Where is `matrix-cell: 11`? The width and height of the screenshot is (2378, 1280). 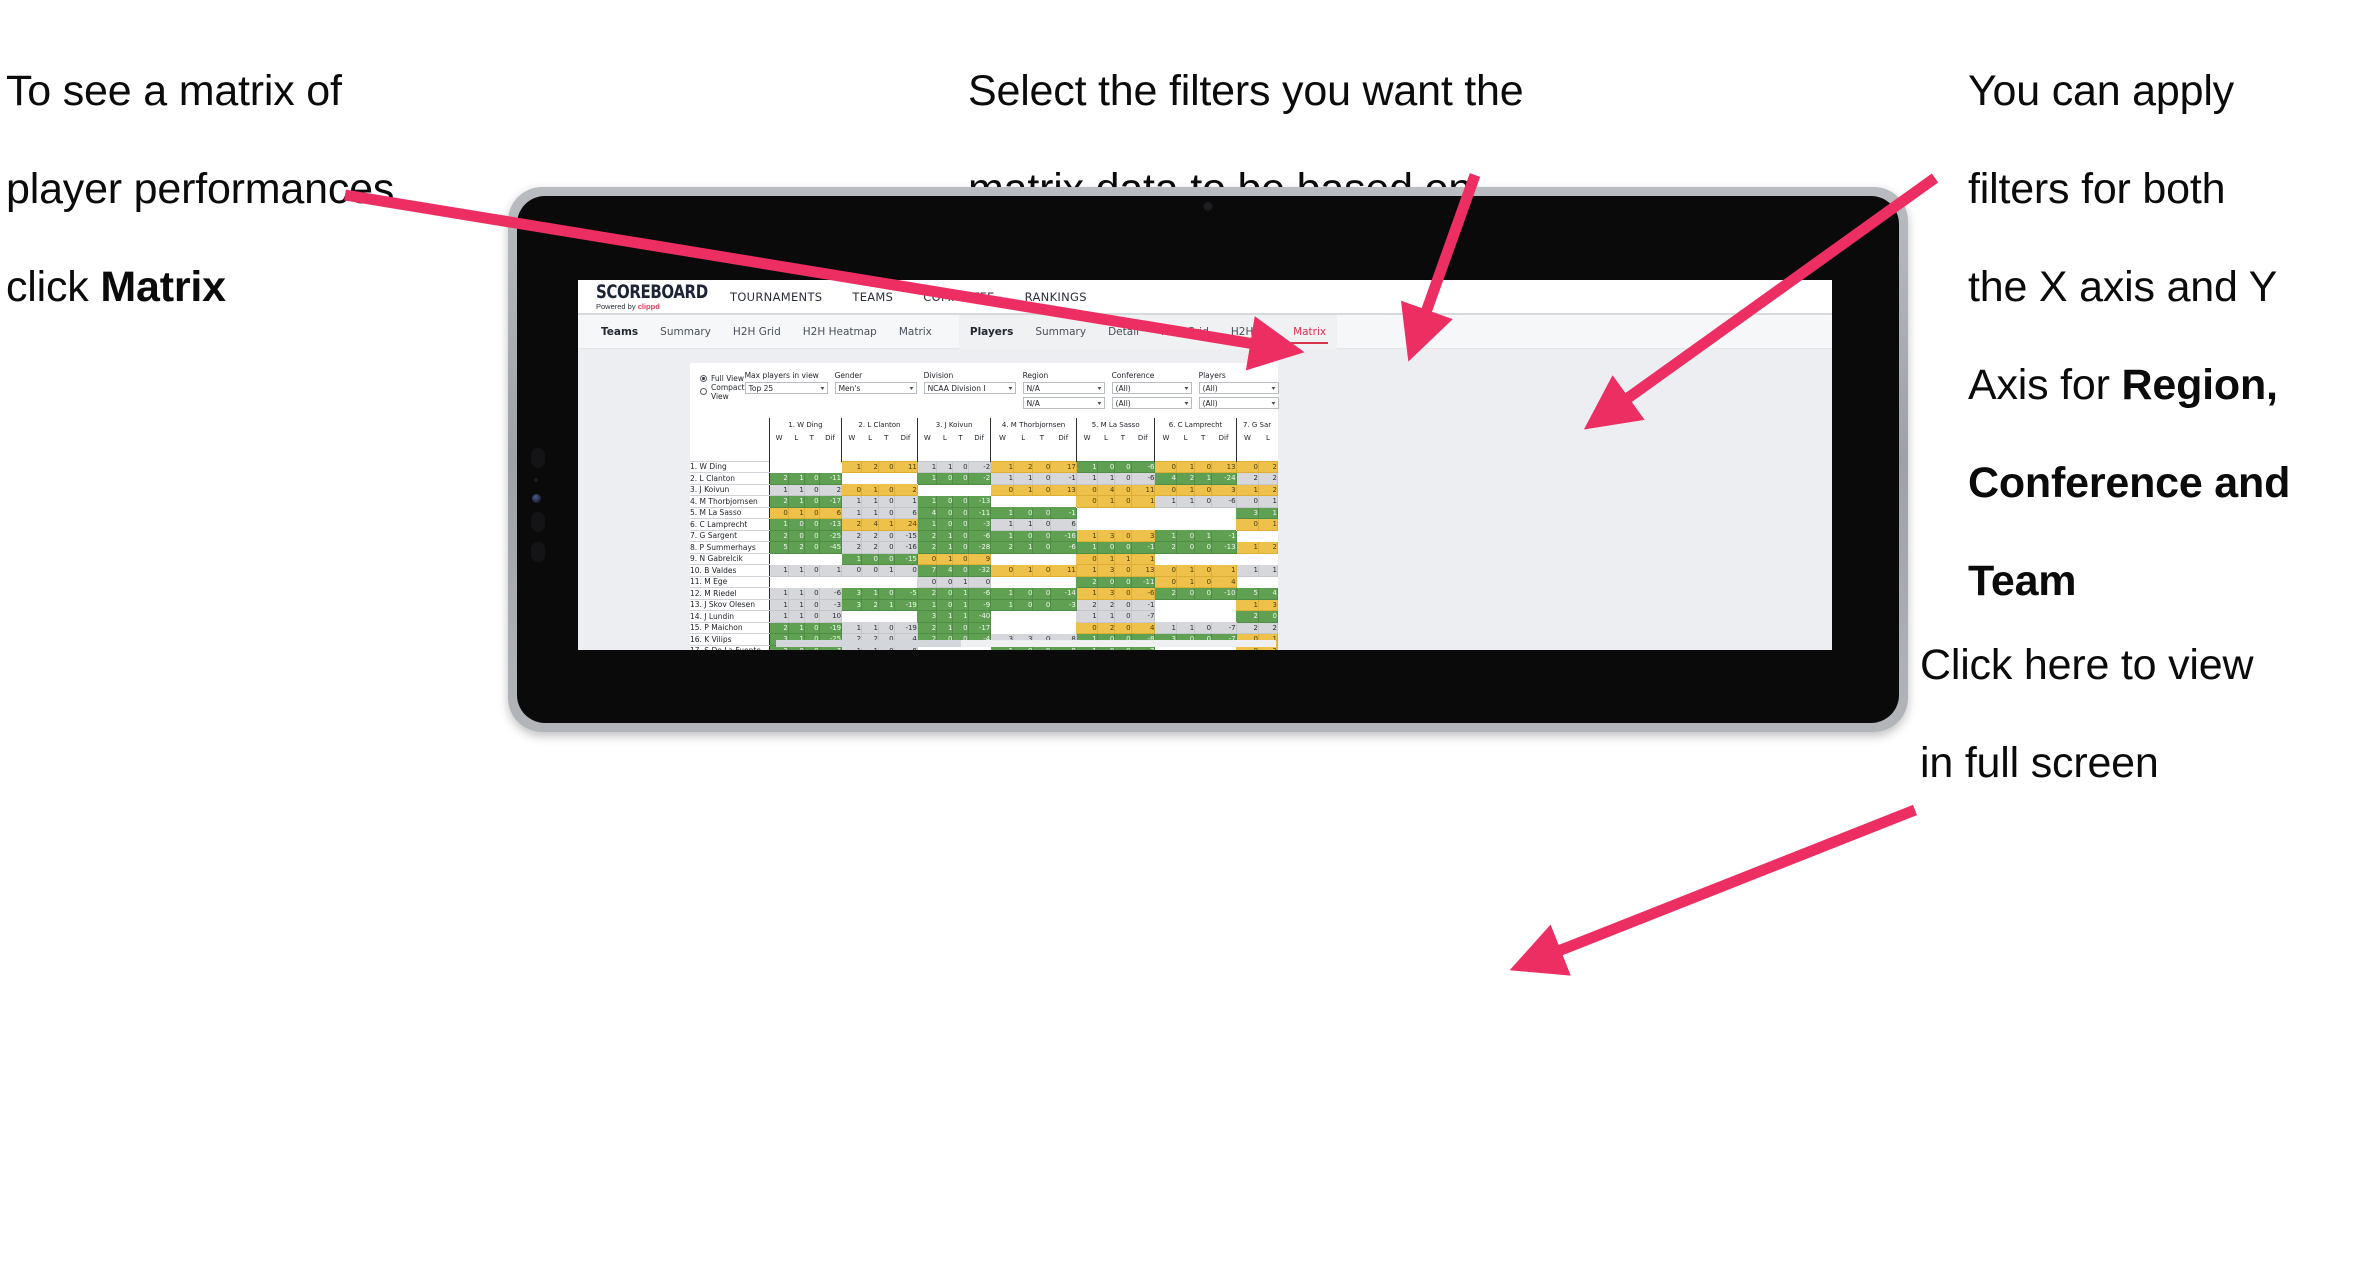
matrix-cell: 11 is located at coordinates (1063, 570).